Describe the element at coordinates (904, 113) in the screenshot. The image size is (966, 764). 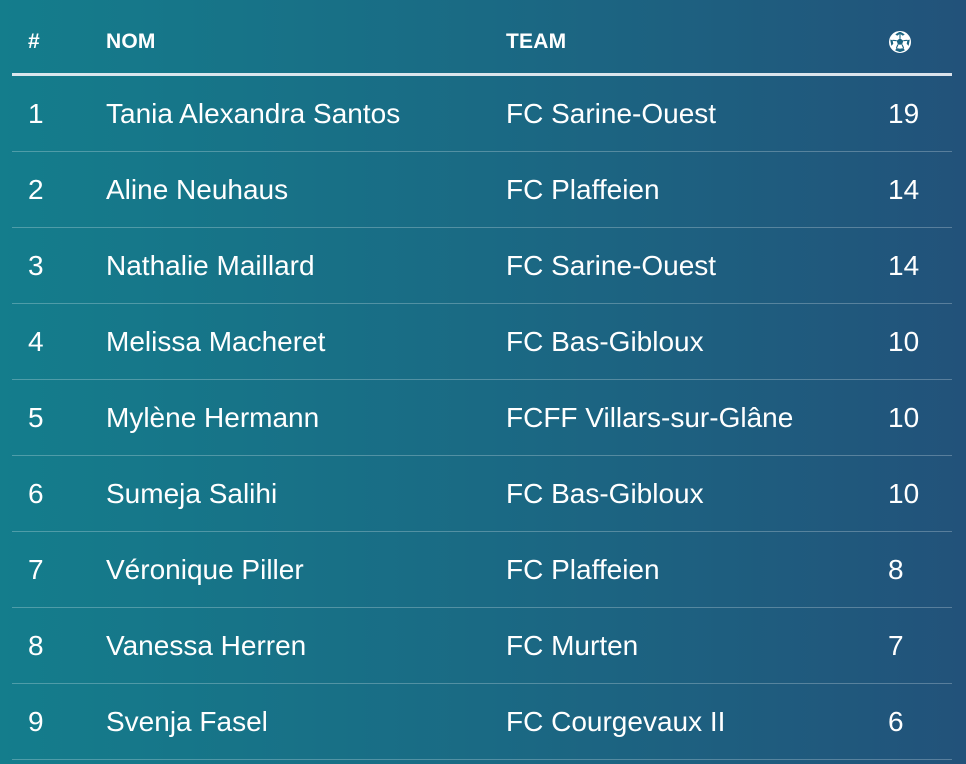
I see `row-goals: 19` at that location.